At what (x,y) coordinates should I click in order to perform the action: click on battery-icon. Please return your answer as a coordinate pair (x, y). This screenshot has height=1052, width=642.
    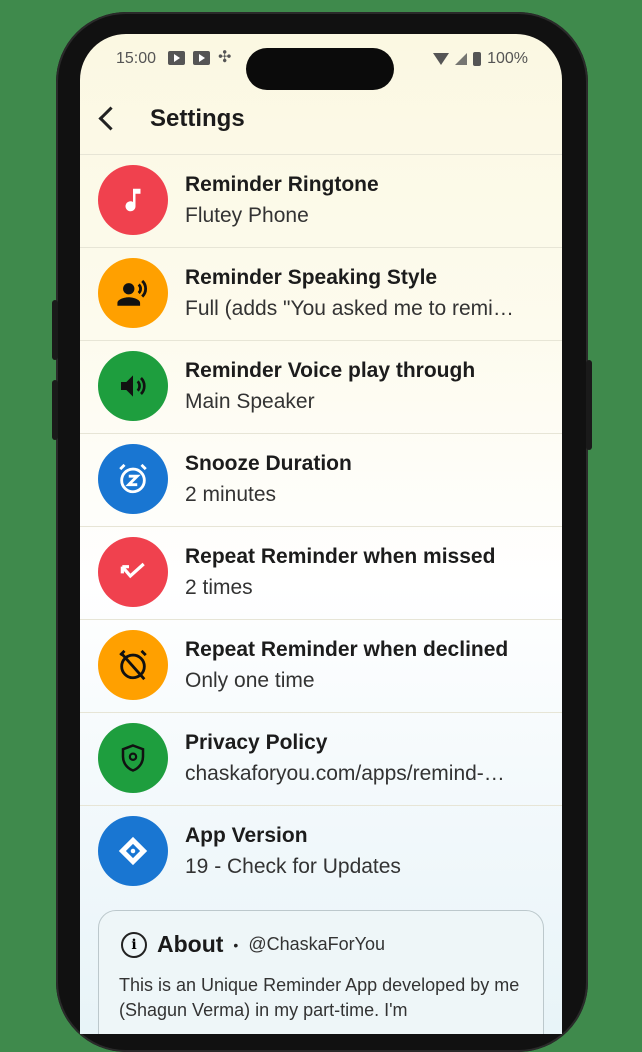
    Looking at the image, I should click on (477, 59).